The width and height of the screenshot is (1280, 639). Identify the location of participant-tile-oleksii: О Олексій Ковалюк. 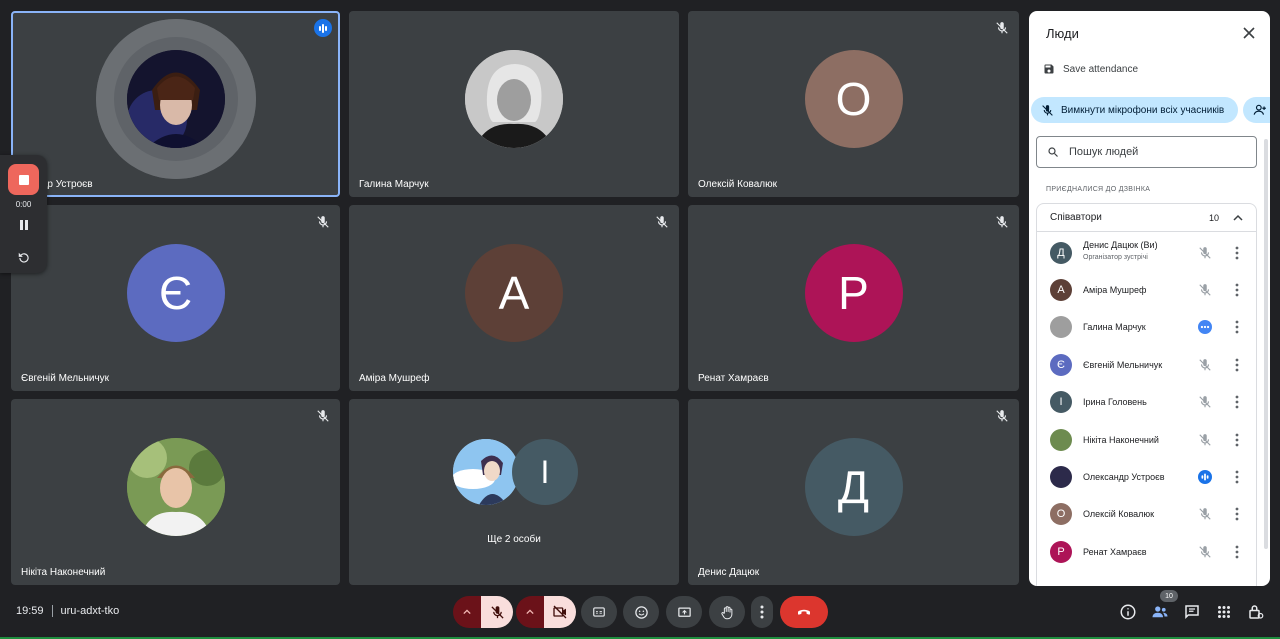
(853, 104).